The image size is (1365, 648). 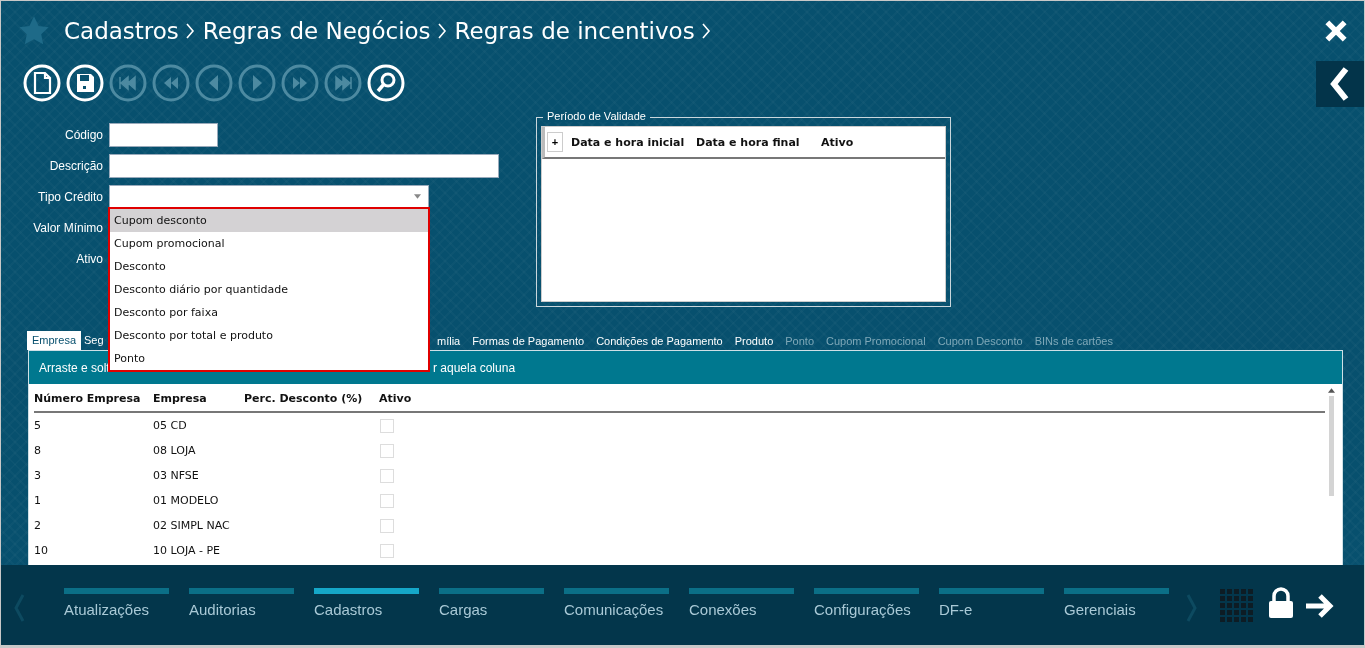 I want to click on save-button, so click(x=85, y=83).